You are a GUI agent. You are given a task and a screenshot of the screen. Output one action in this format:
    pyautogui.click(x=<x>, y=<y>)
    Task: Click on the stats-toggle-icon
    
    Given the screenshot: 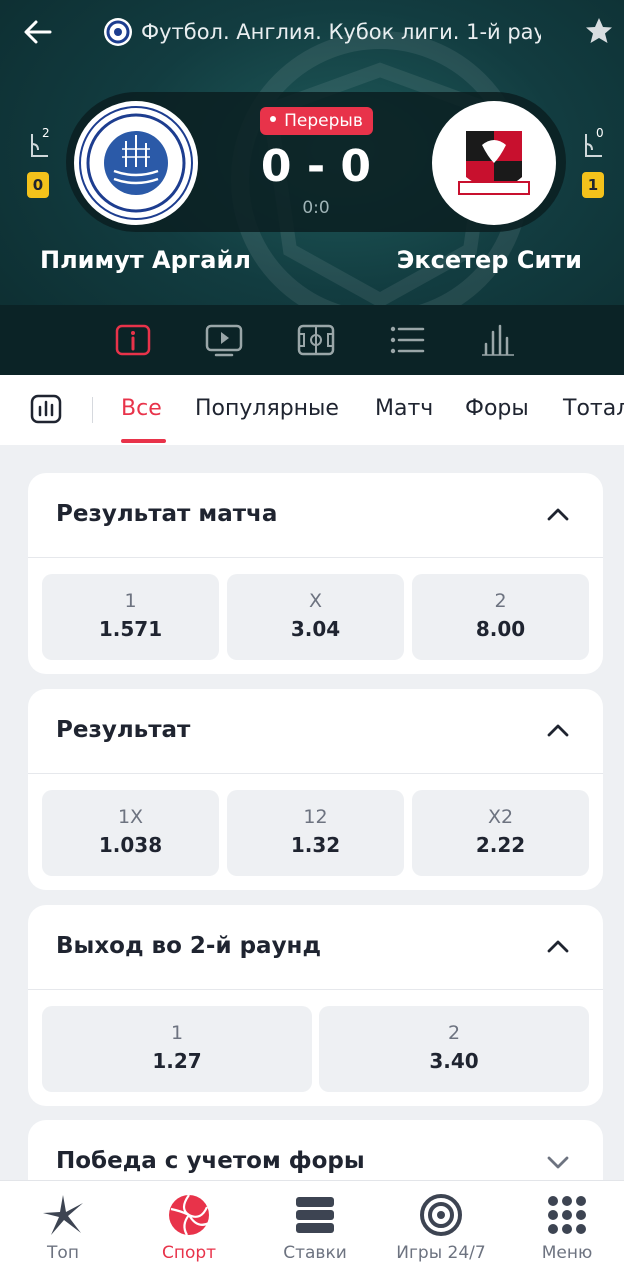 What is the action you would take?
    pyautogui.click(x=46, y=409)
    